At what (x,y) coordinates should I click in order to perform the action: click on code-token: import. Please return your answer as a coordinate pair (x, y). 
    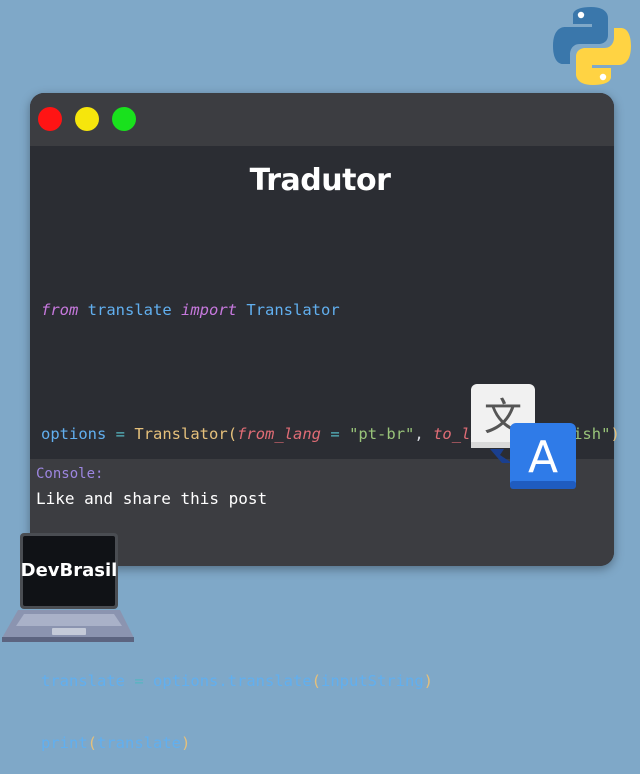
    Looking at the image, I should click on (209, 310).